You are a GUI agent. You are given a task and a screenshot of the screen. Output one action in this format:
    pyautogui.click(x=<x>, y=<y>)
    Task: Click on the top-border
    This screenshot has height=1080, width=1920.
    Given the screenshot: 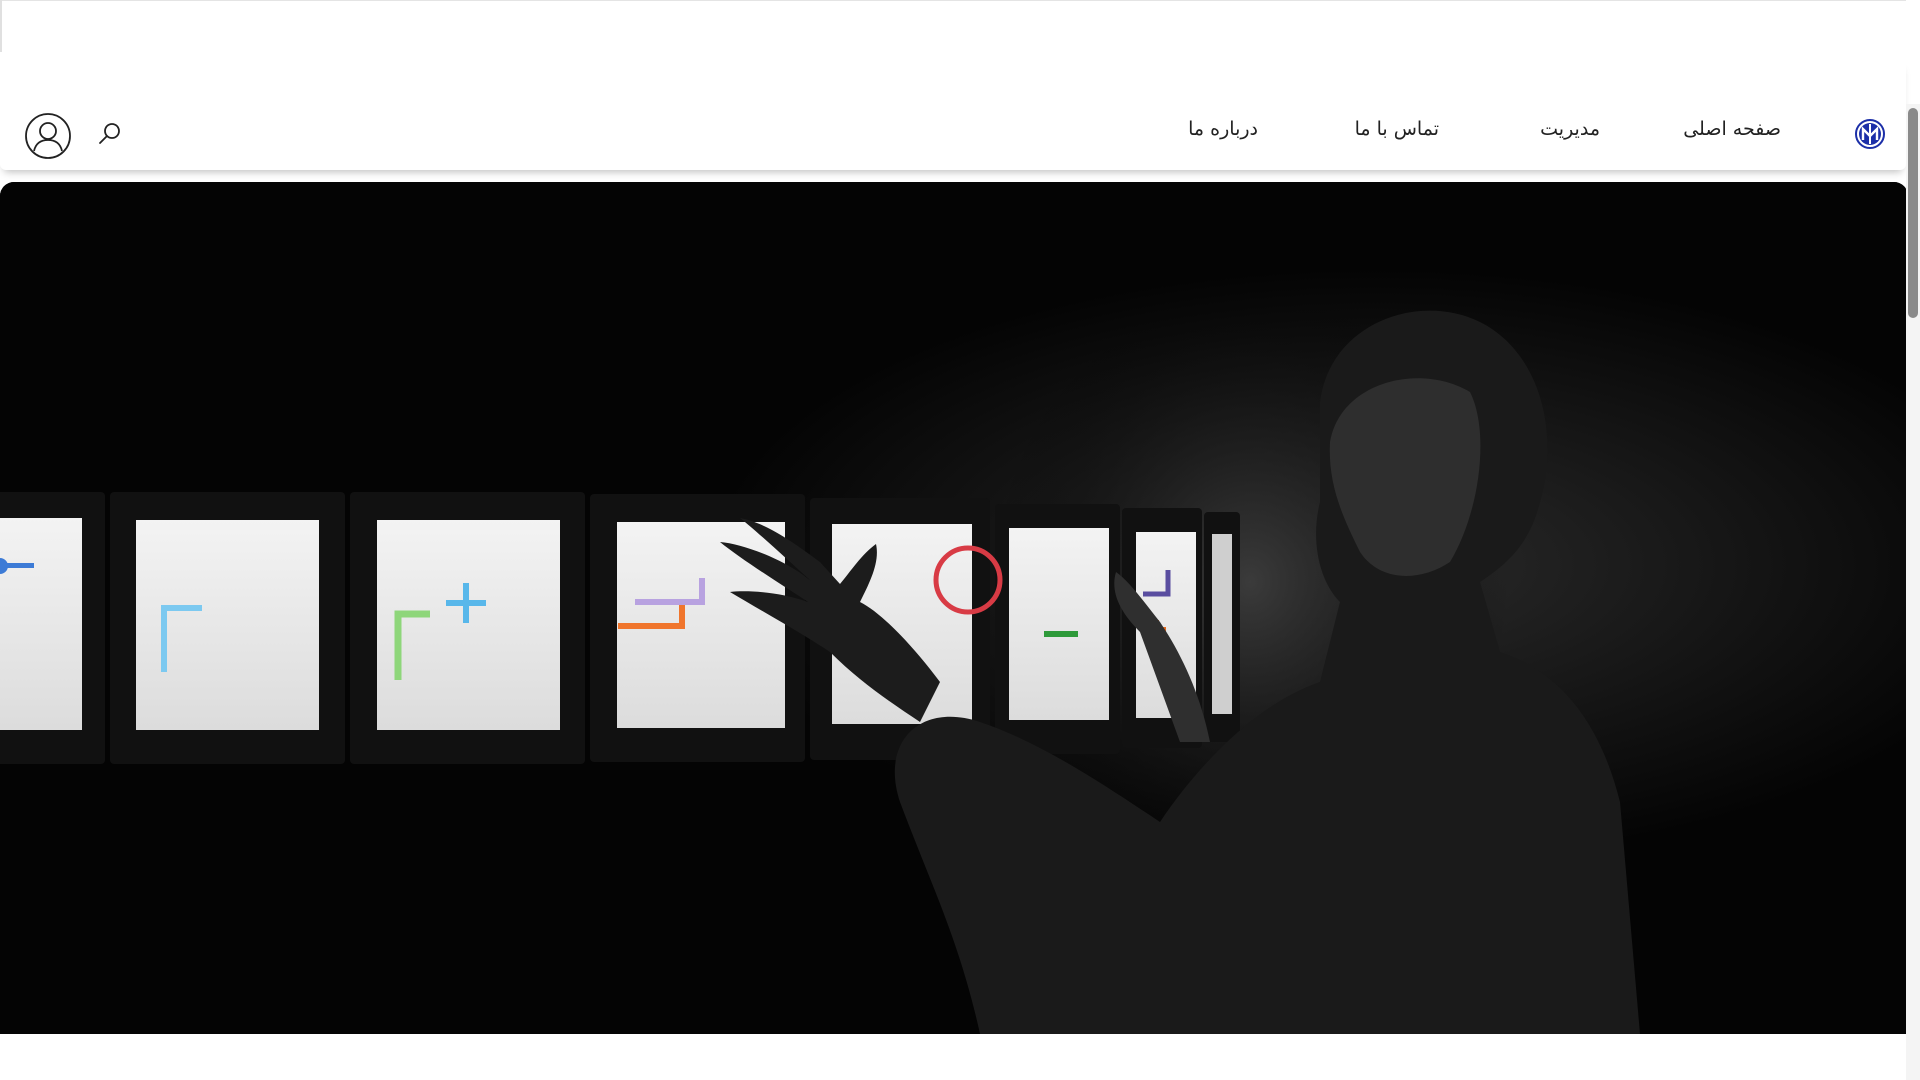 What is the action you would take?
    pyautogui.click(x=953, y=0)
    